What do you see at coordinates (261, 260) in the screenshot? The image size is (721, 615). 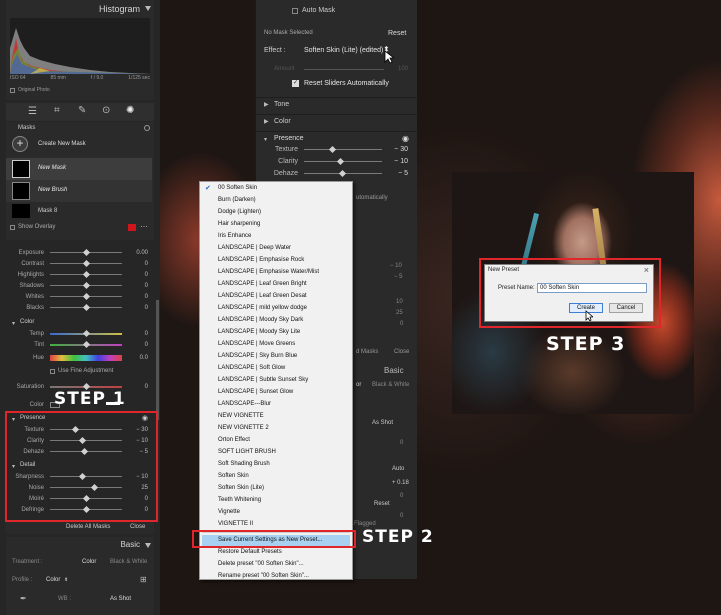 I see `menu-item: LANDSCAPE | Emphasise Rock` at bounding box center [261, 260].